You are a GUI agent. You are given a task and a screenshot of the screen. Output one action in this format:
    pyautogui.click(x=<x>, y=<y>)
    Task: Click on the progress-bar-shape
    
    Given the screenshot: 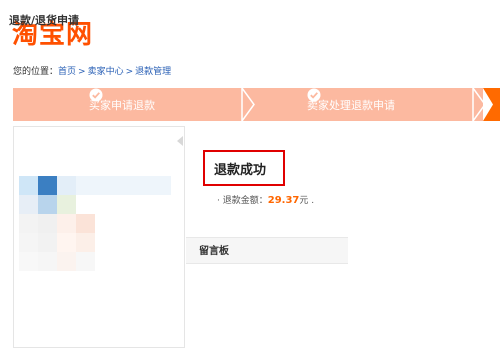 What is the action you would take?
    pyautogui.click(x=256, y=104)
    